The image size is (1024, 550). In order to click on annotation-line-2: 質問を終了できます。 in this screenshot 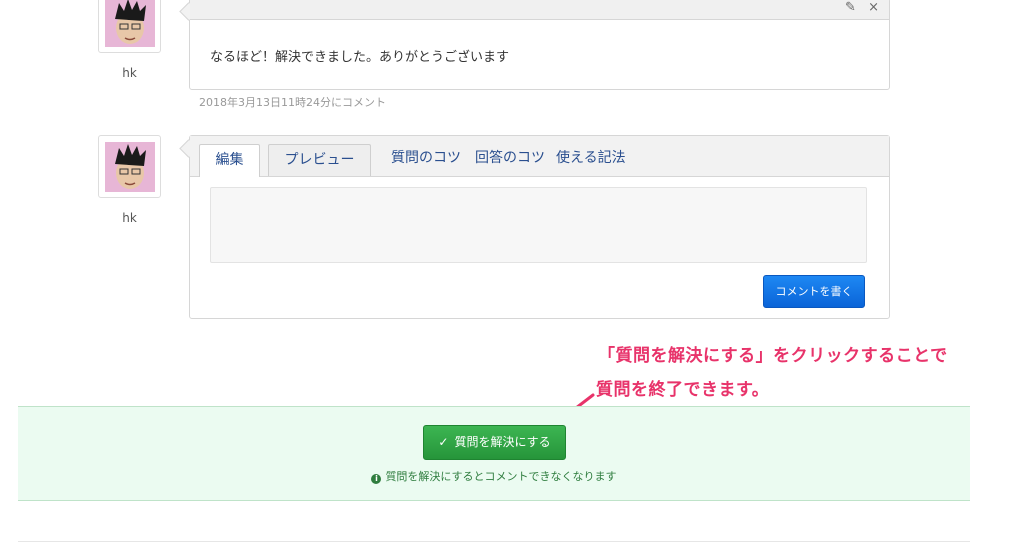, I will do `click(683, 390)`.